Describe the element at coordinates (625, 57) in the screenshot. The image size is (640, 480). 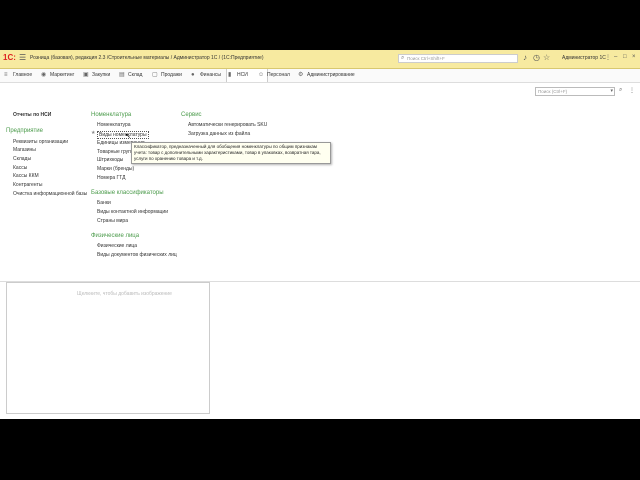
I see `maximize-icon: □` at that location.